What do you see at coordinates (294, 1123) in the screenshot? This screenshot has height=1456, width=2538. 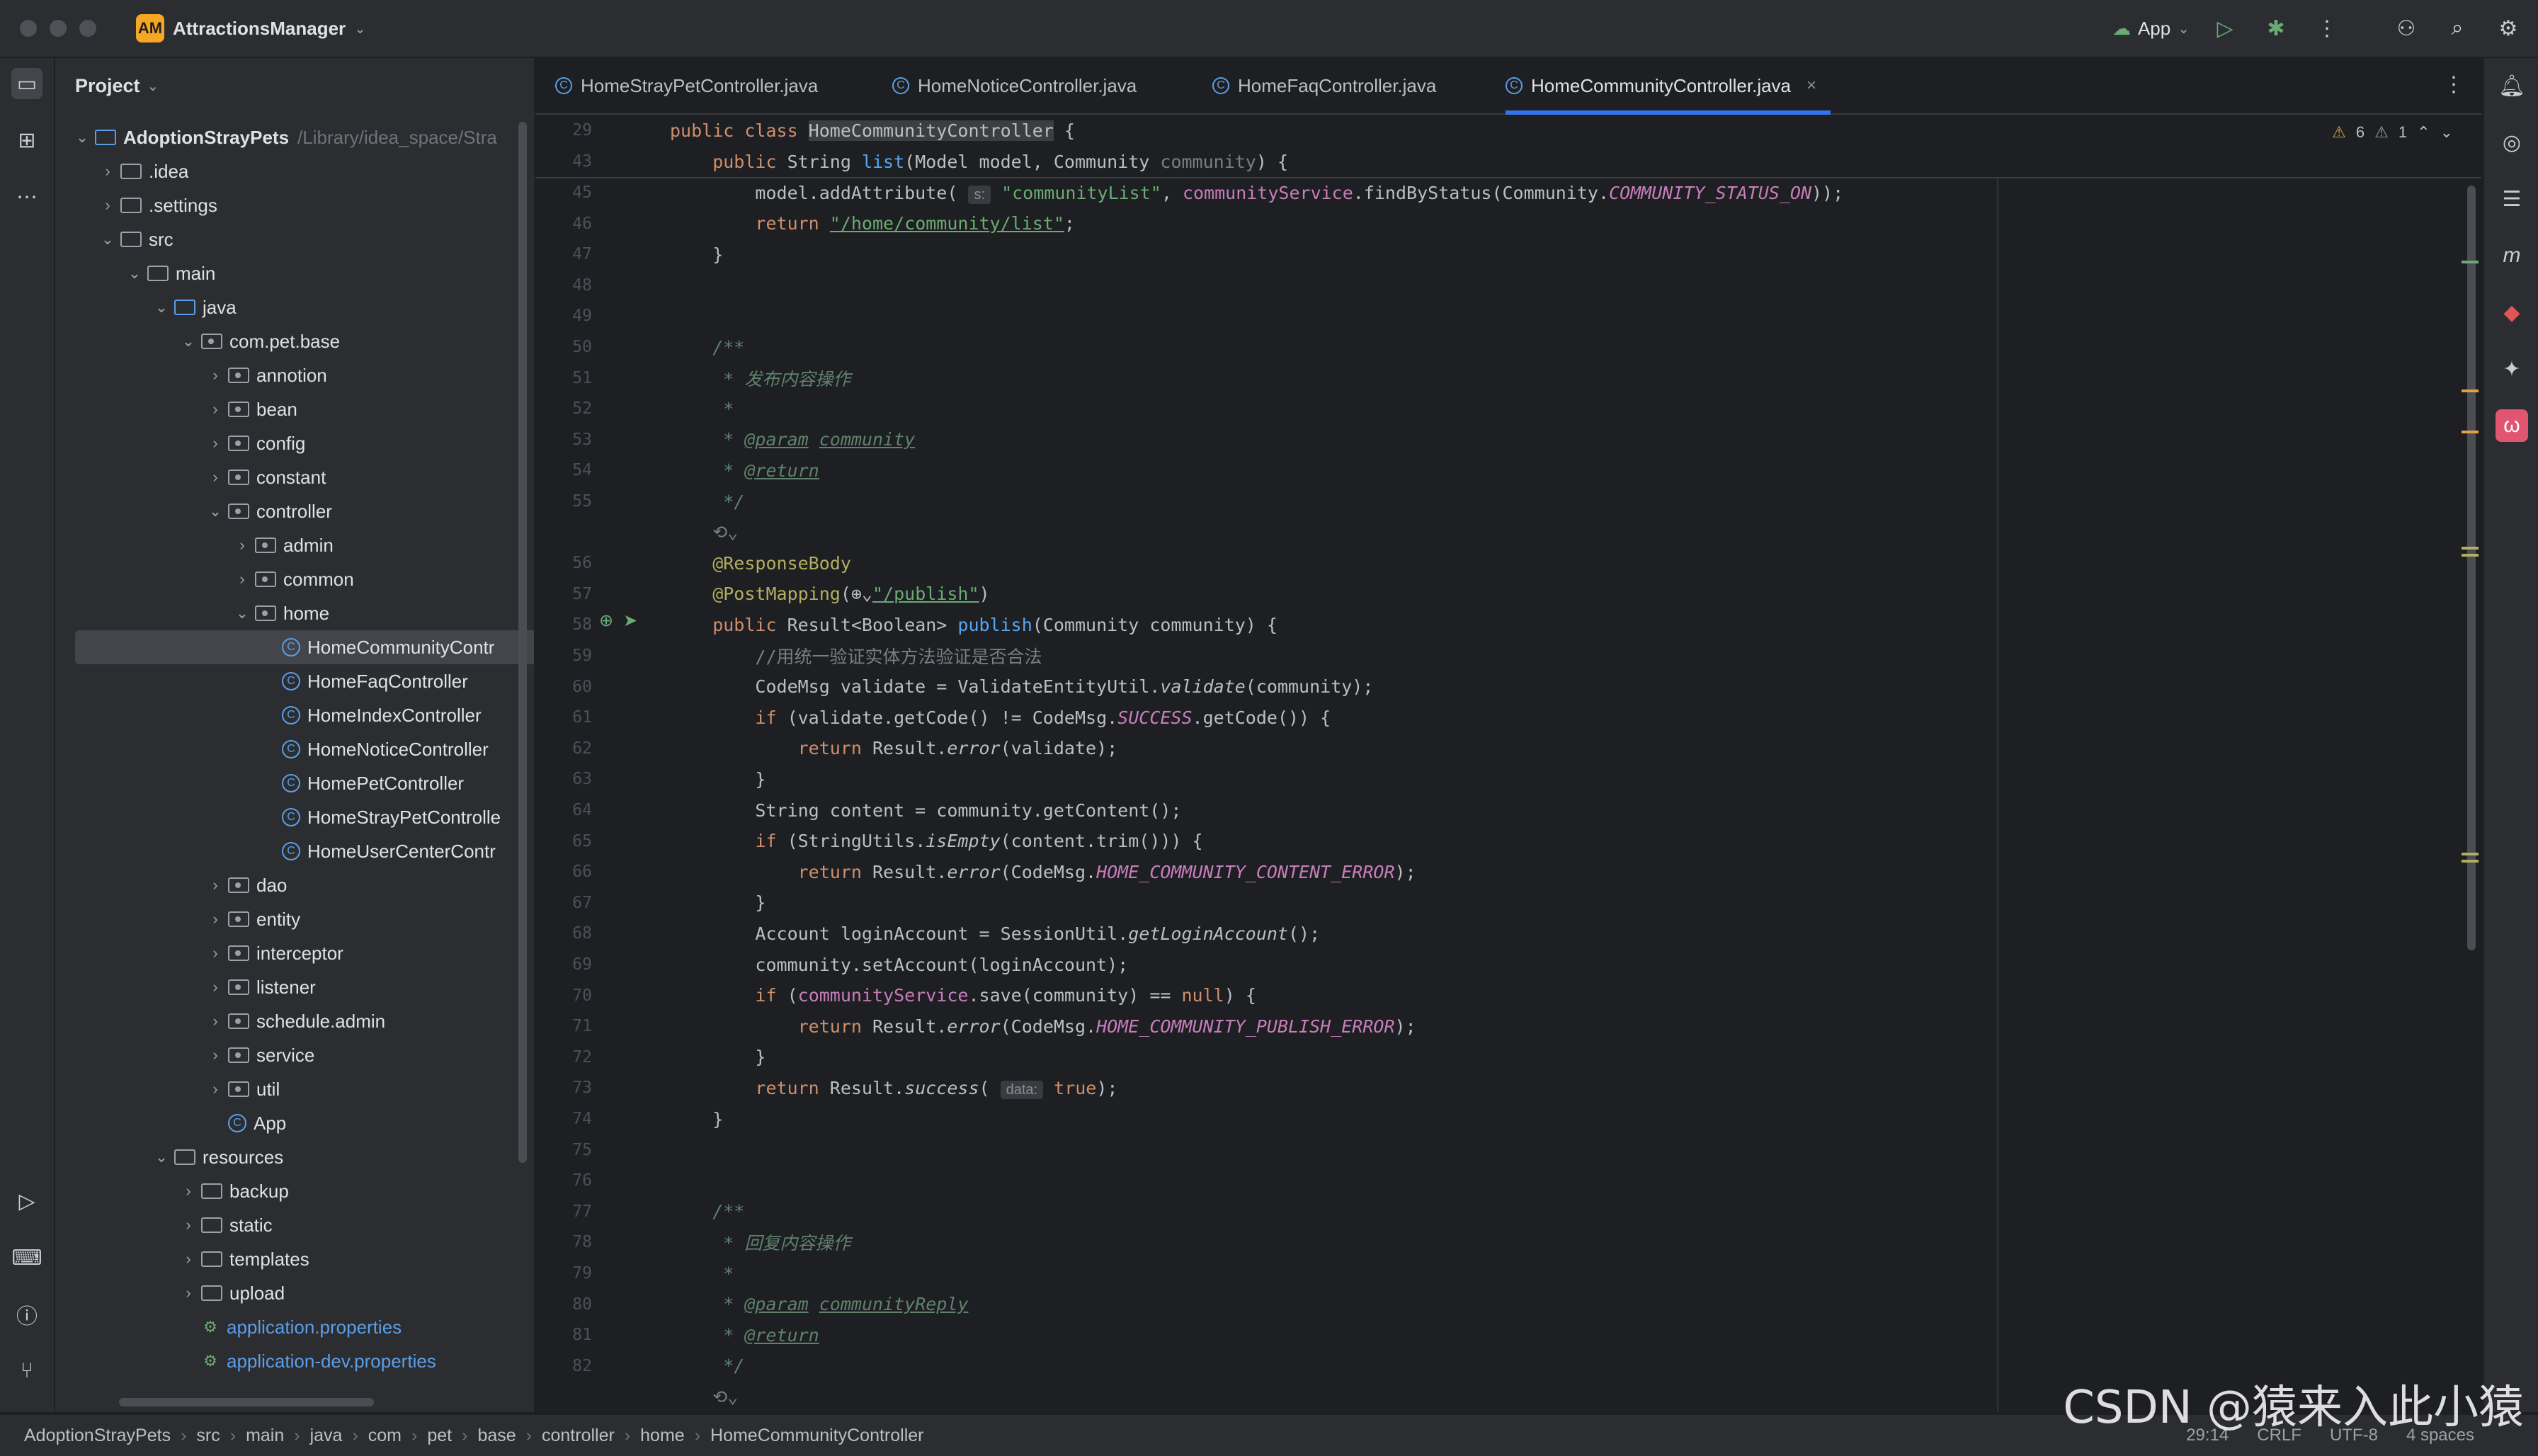 I see `tree-item: C App` at bounding box center [294, 1123].